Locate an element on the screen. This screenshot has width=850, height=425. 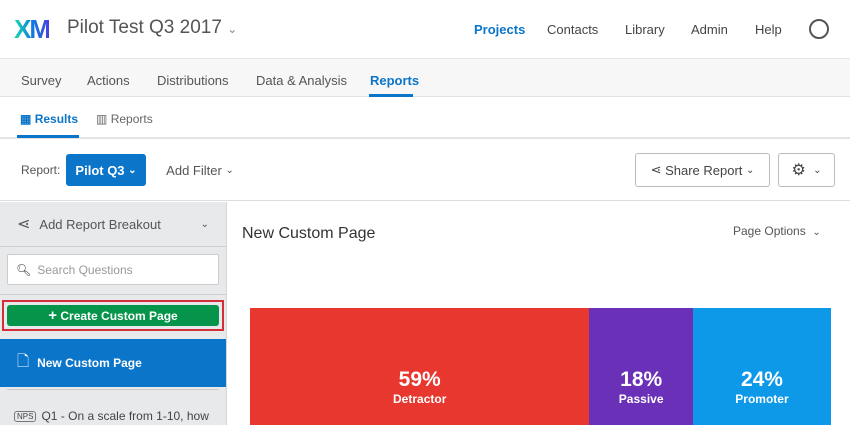
search-icon: 🔍︎ is located at coordinates (24, 269).